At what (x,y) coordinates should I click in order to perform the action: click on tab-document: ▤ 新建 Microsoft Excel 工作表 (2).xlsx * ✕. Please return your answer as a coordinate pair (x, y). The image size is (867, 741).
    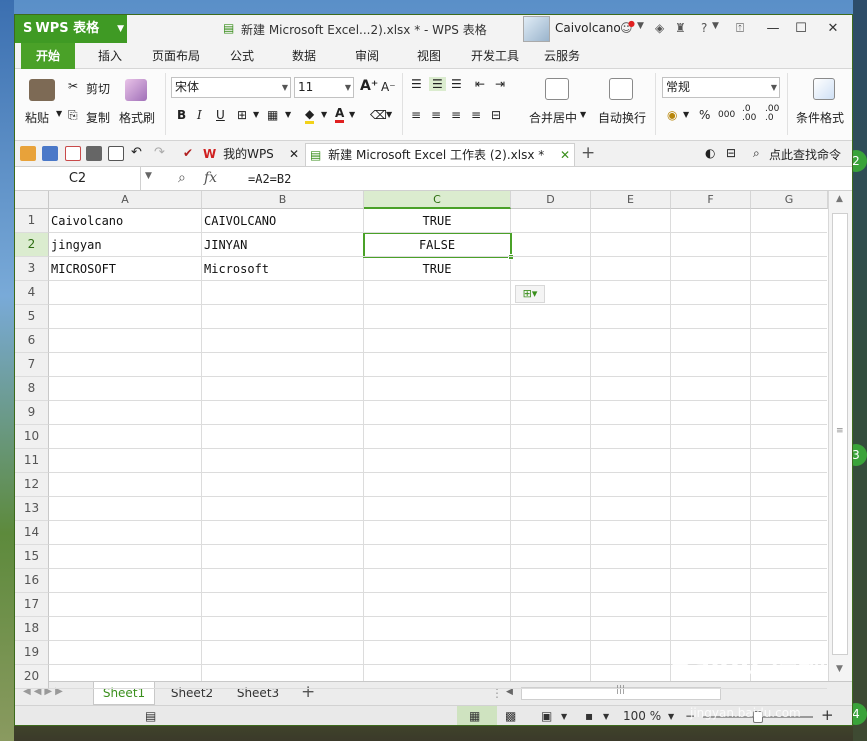
    Looking at the image, I should click on (440, 154).